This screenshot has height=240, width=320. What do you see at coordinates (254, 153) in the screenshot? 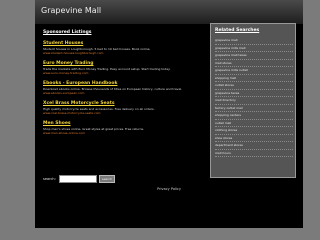
I see `related-search-link: mall hours` at bounding box center [254, 153].